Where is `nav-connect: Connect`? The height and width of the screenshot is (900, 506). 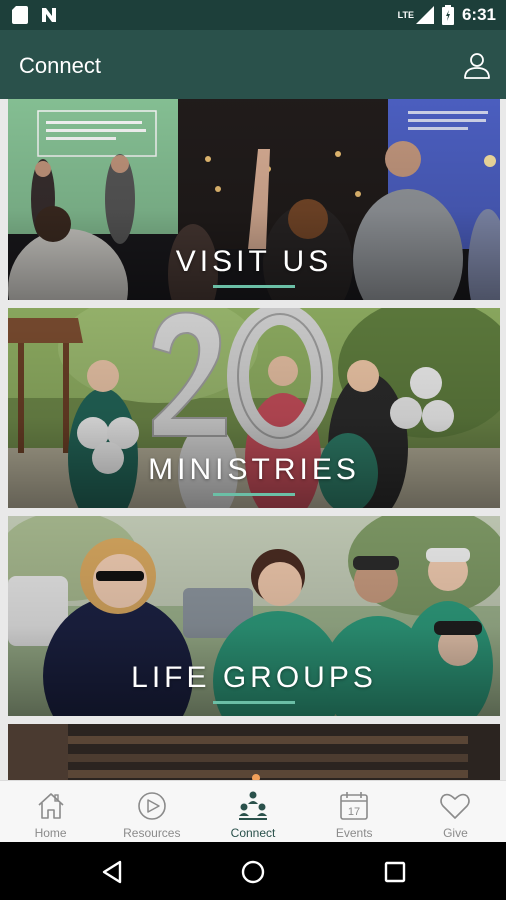 nav-connect: Connect is located at coordinates (252, 811).